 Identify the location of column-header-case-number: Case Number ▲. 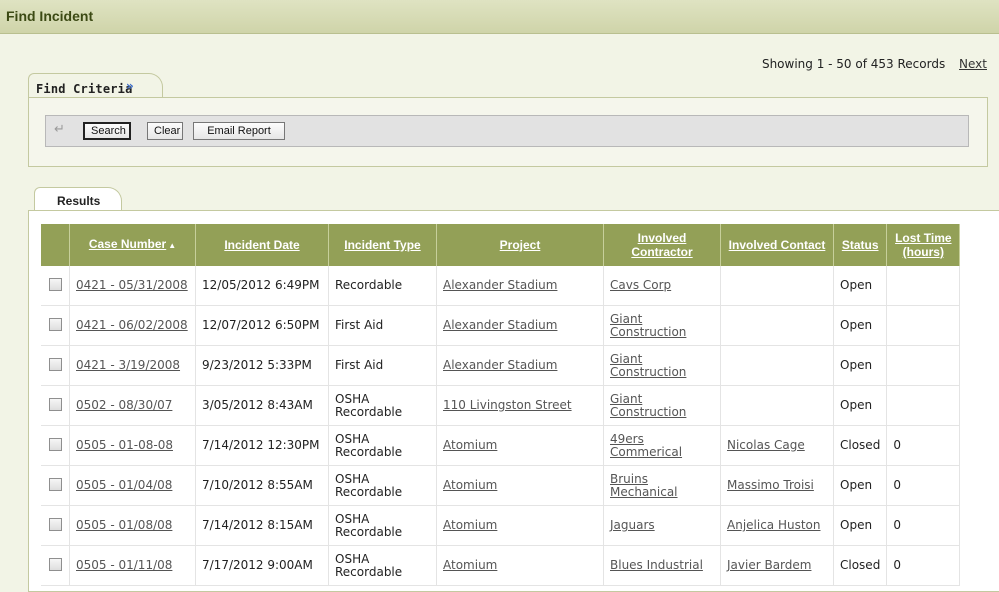
(132, 245).